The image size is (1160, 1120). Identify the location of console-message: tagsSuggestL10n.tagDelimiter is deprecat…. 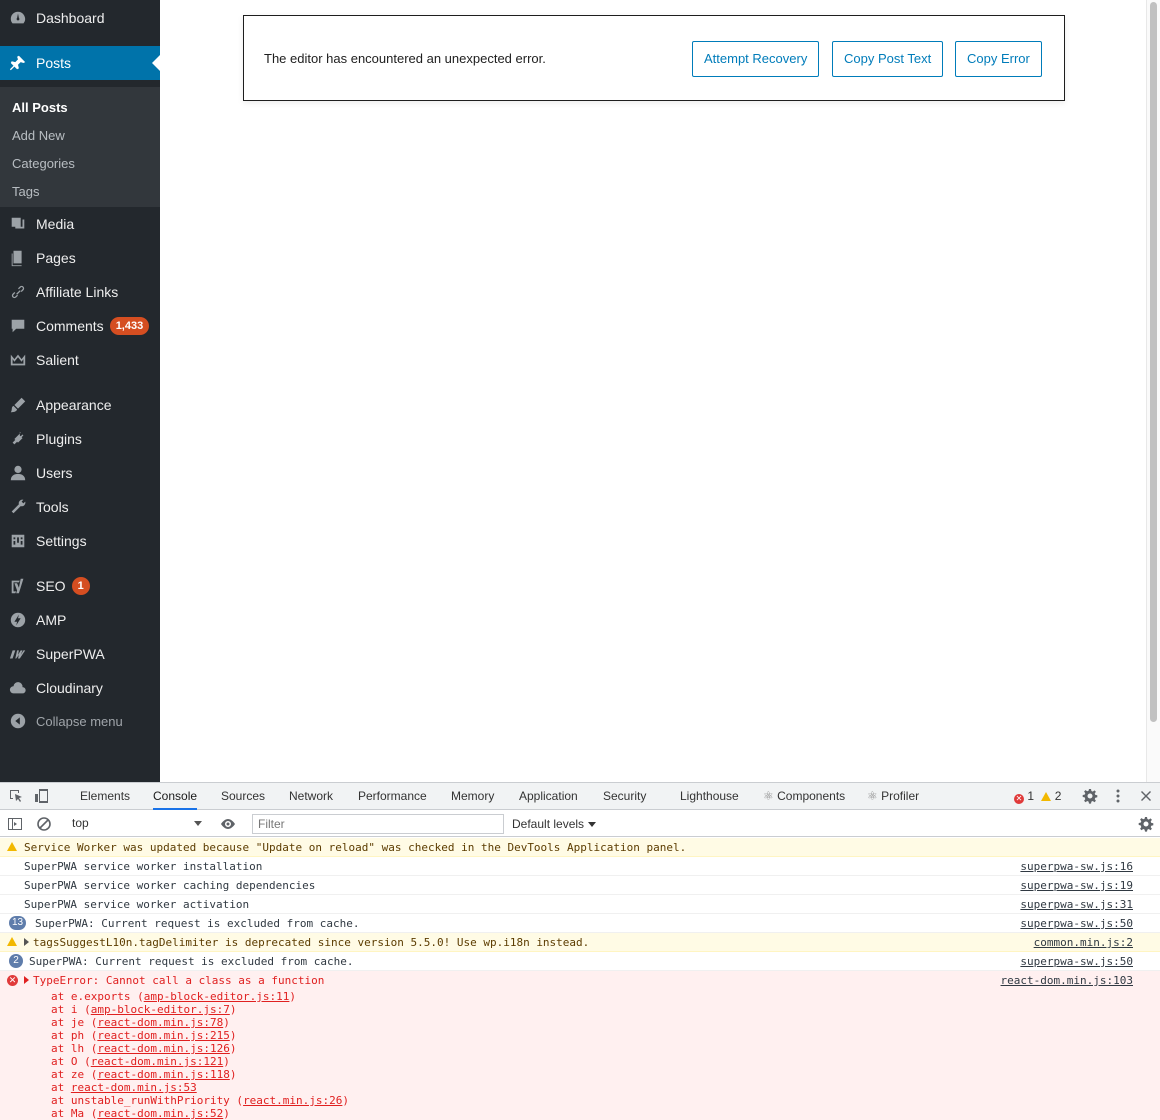
(580, 942).